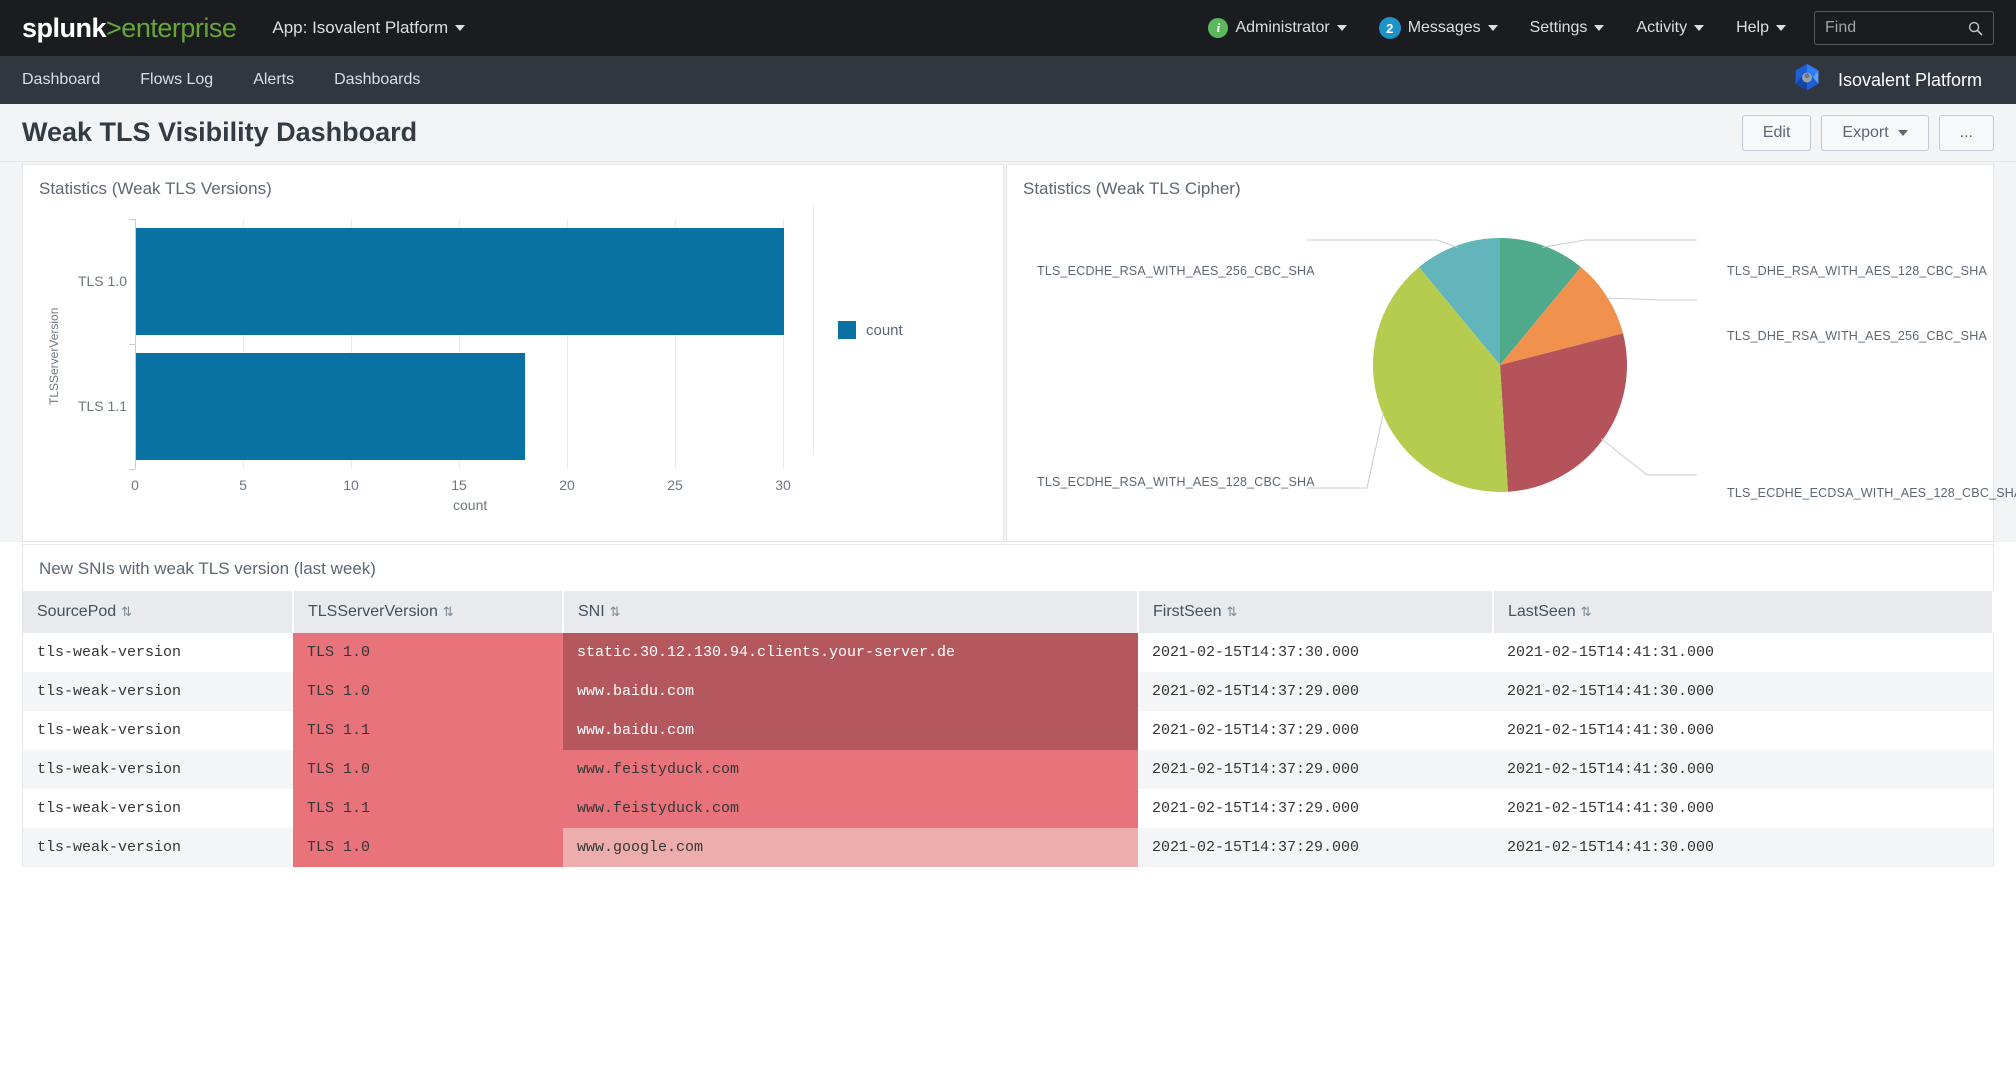  Describe the element at coordinates (1567, 28) in the screenshot. I see `settings-menu: Settings` at that location.